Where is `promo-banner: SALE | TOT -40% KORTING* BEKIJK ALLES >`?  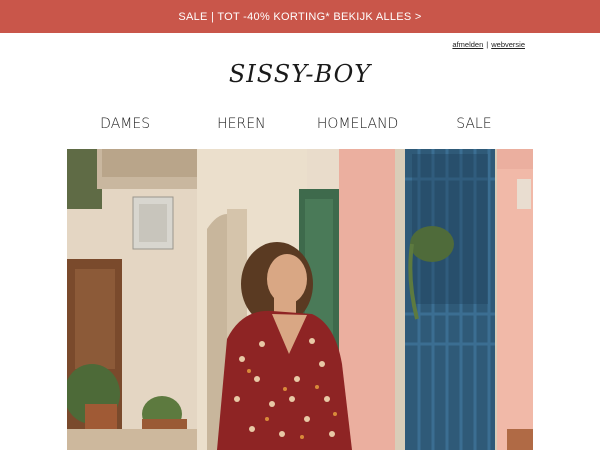 promo-banner: SALE | TOT -40% KORTING* BEKIJK ALLES > is located at coordinates (300, 16).